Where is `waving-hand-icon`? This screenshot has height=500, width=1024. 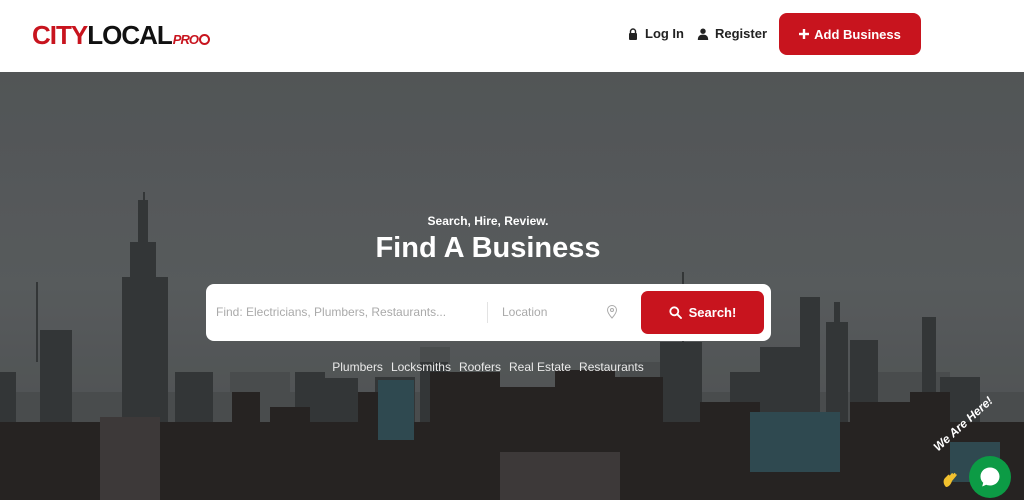
waving-hand-icon is located at coordinates (950, 479).